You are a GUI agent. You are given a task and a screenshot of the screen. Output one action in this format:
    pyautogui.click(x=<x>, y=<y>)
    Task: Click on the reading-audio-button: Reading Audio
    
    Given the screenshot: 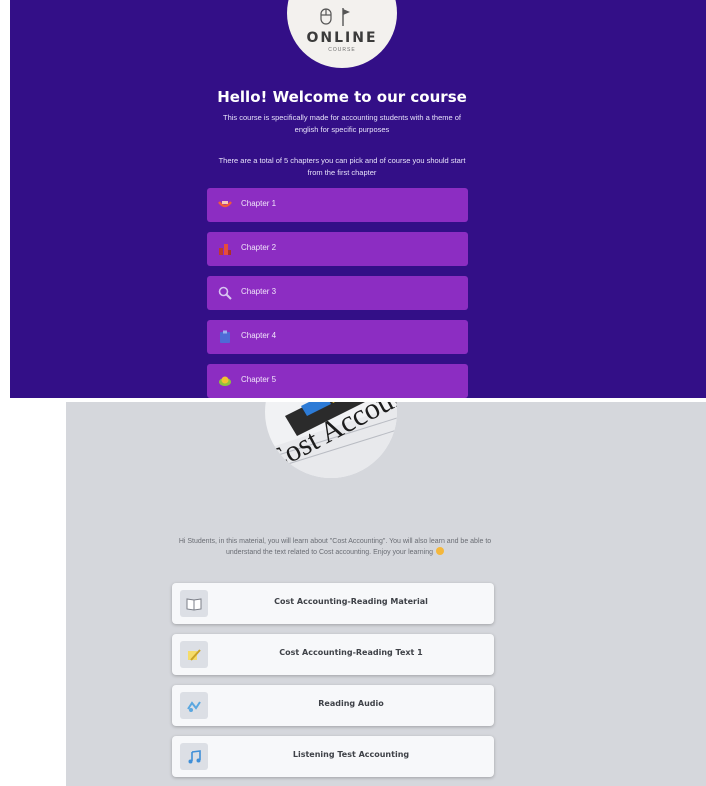 What is the action you would take?
    pyautogui.click(x=333, y=705)
    